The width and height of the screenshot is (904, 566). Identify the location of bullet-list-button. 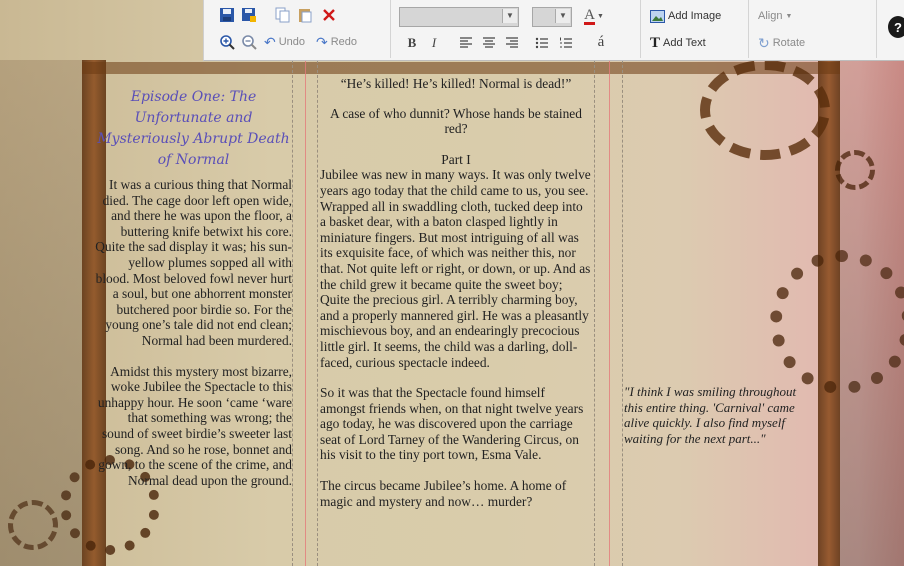
(542, 43).